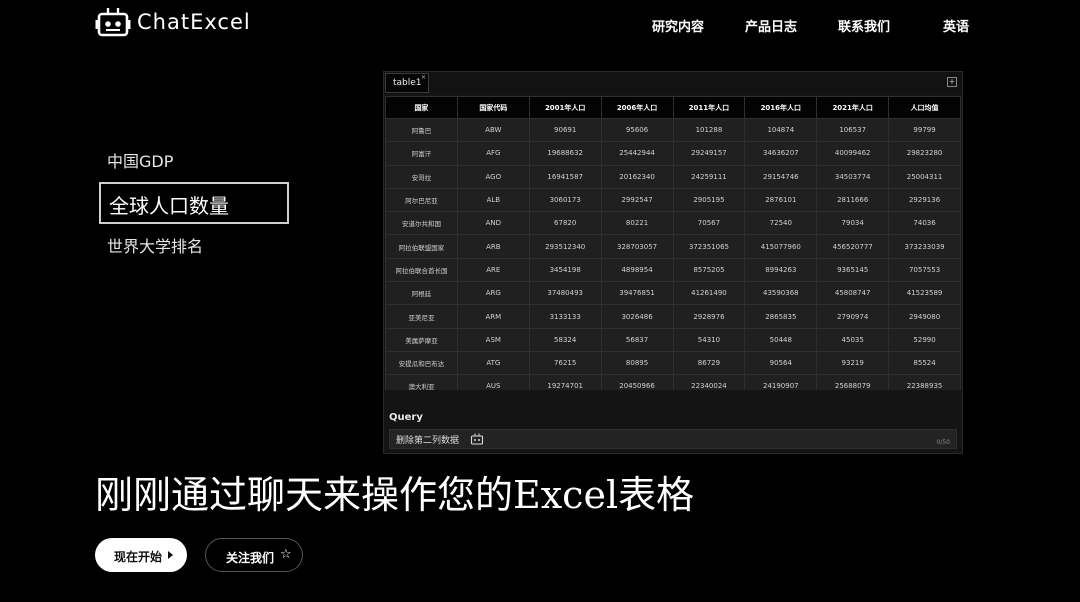  I want to click on table-cell: 阿富汗, so click(421, 153).